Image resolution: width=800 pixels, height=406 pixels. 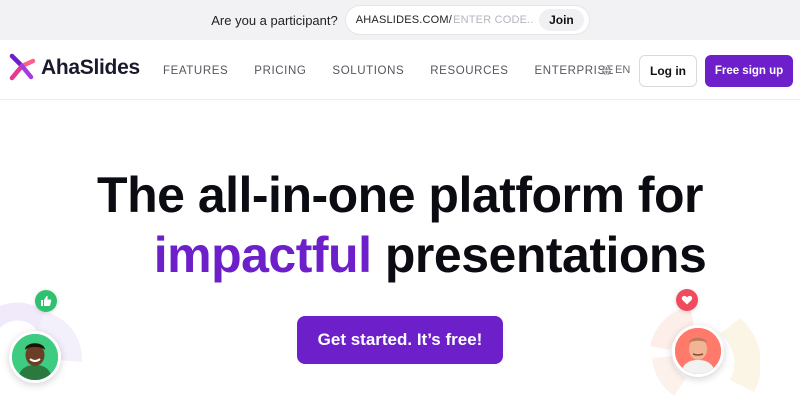 What do you see at coordinates (280, 71) in the screenshot?
I see `nav-link-pricing: PRICING` at bounding box center [280, 71].